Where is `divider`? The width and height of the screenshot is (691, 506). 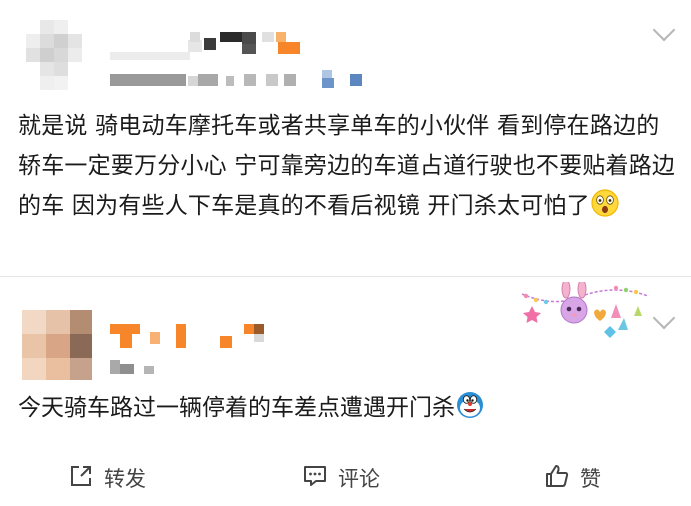 divider is located at coordinates (345, 276).